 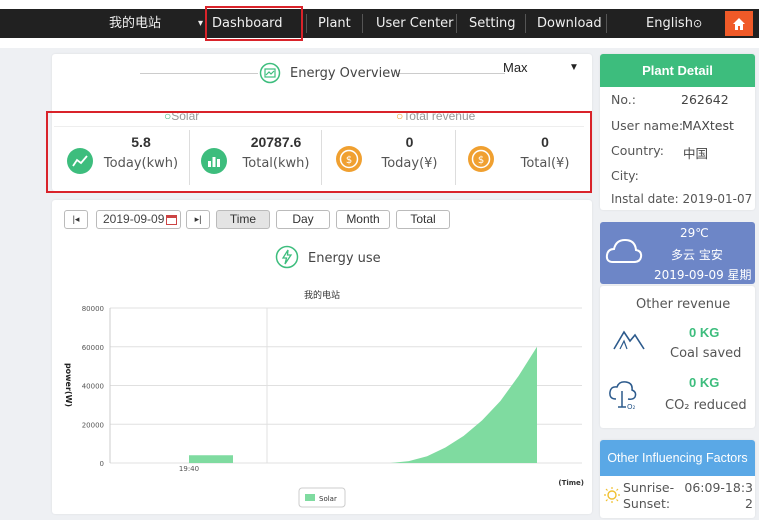 What do you see at coordinates (696, 153) in the screenshot?
I see `country-value: 中国` at bounding box center [696, 153].